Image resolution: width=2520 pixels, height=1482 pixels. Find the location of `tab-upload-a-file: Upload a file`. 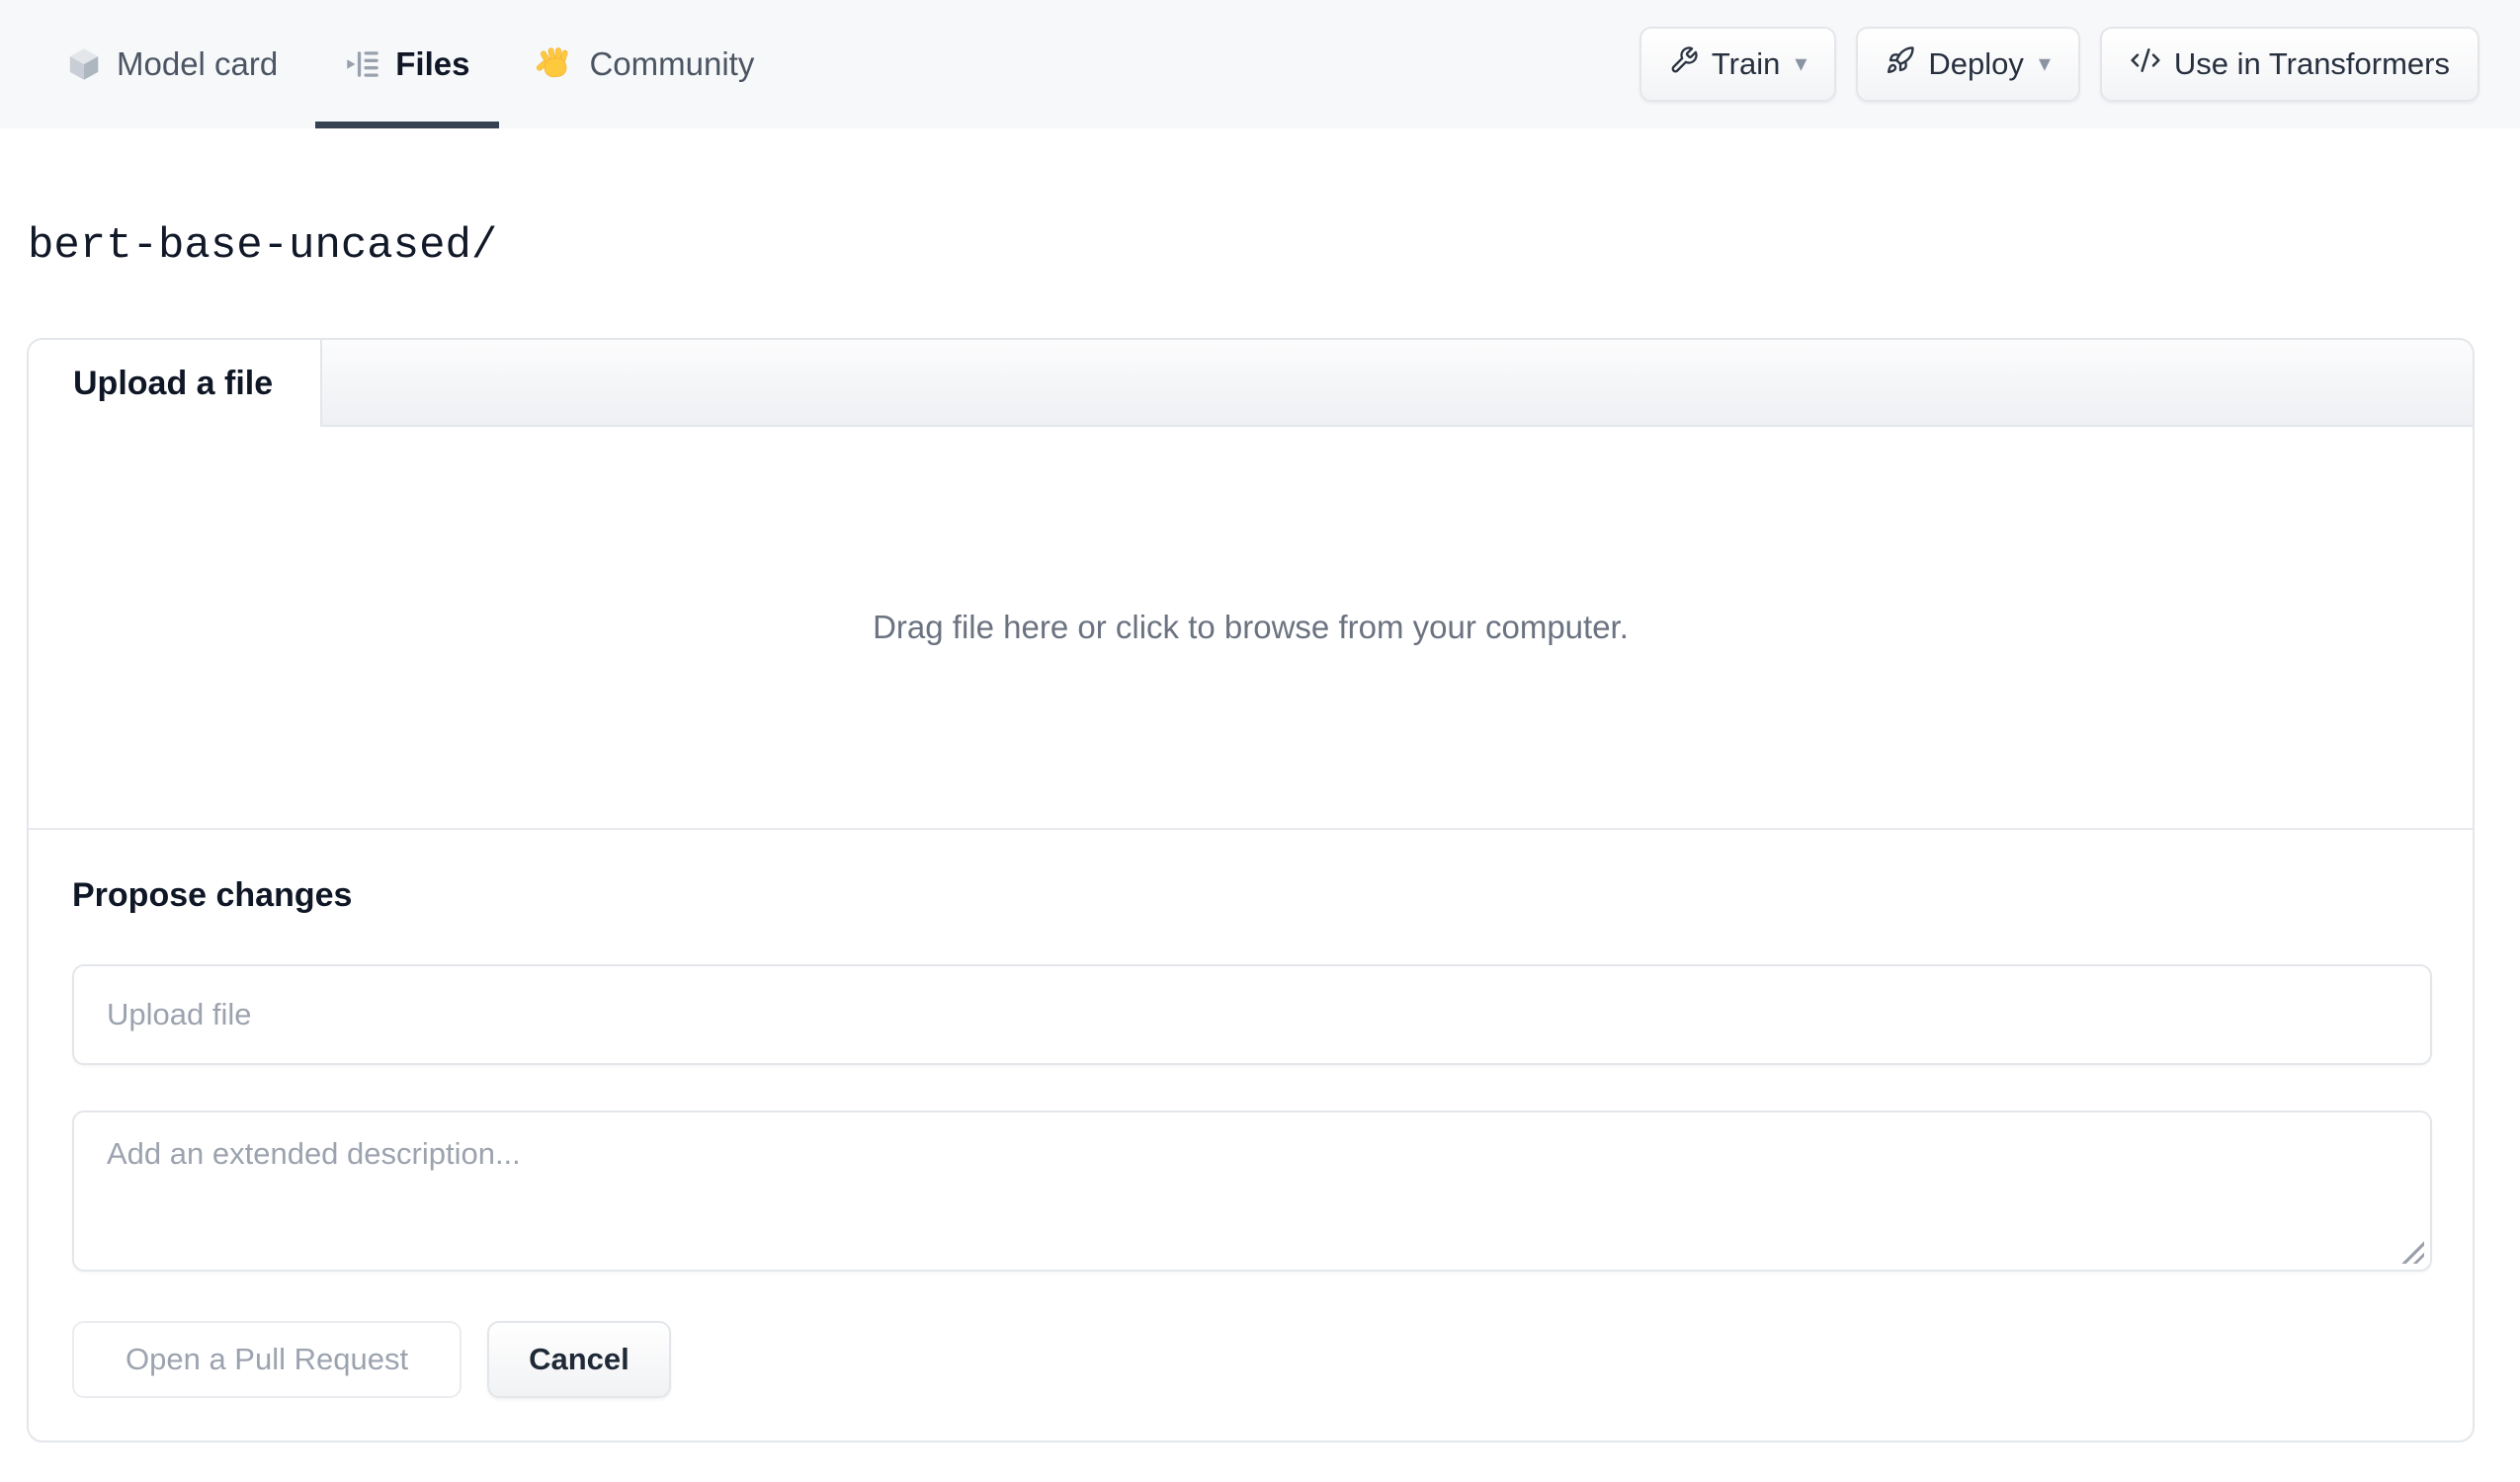

tab-upload-a-file: Upload a file is located at coordinates (175, 383).